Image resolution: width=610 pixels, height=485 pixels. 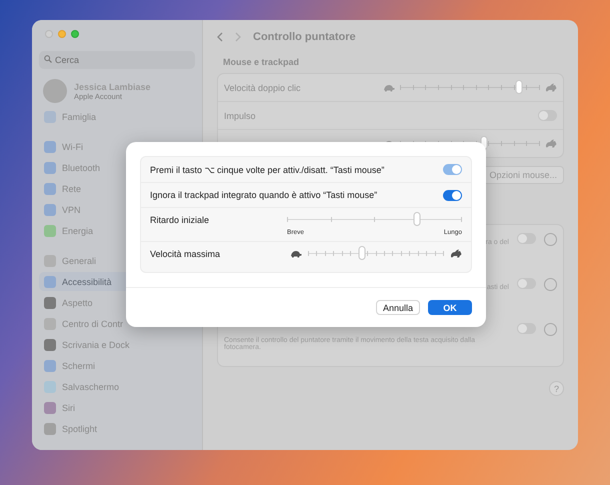 I want to click on window-title: Controllo puntatore, so click(x=304, y=37).